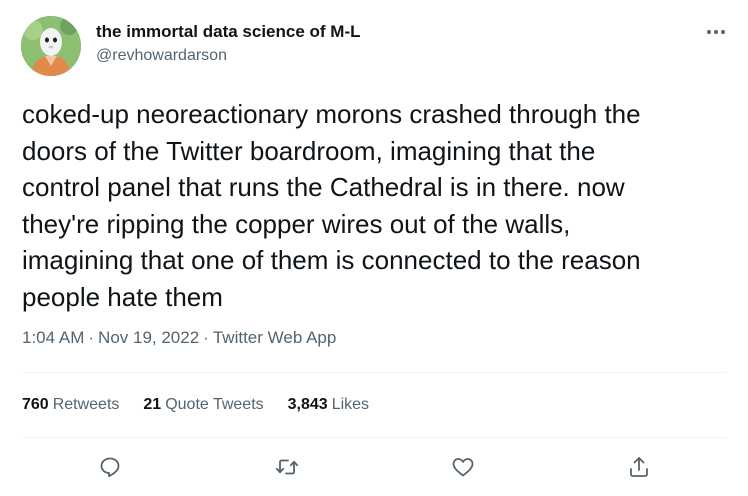 The height and width of the screenshot is (496, 748). I want to click on likes-stat: 3,843 Likes, so click(328, 405).